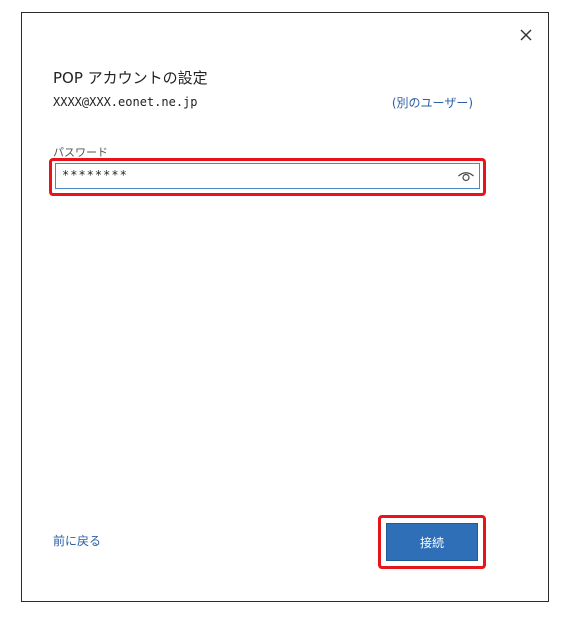  What do you see at coordinates (125, 102) in the screenshot?
I see `account-email: XXXX@XXX.eonet.ne.jp` at bounding box center [125, 102].